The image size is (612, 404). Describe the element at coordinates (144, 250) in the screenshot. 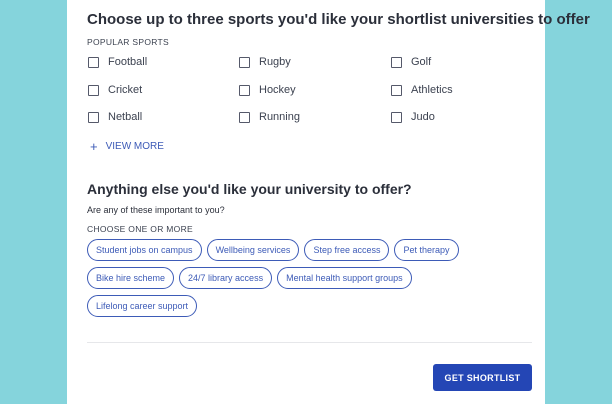

I see `chip-student-jobs: Student jobs on campus` at that location.